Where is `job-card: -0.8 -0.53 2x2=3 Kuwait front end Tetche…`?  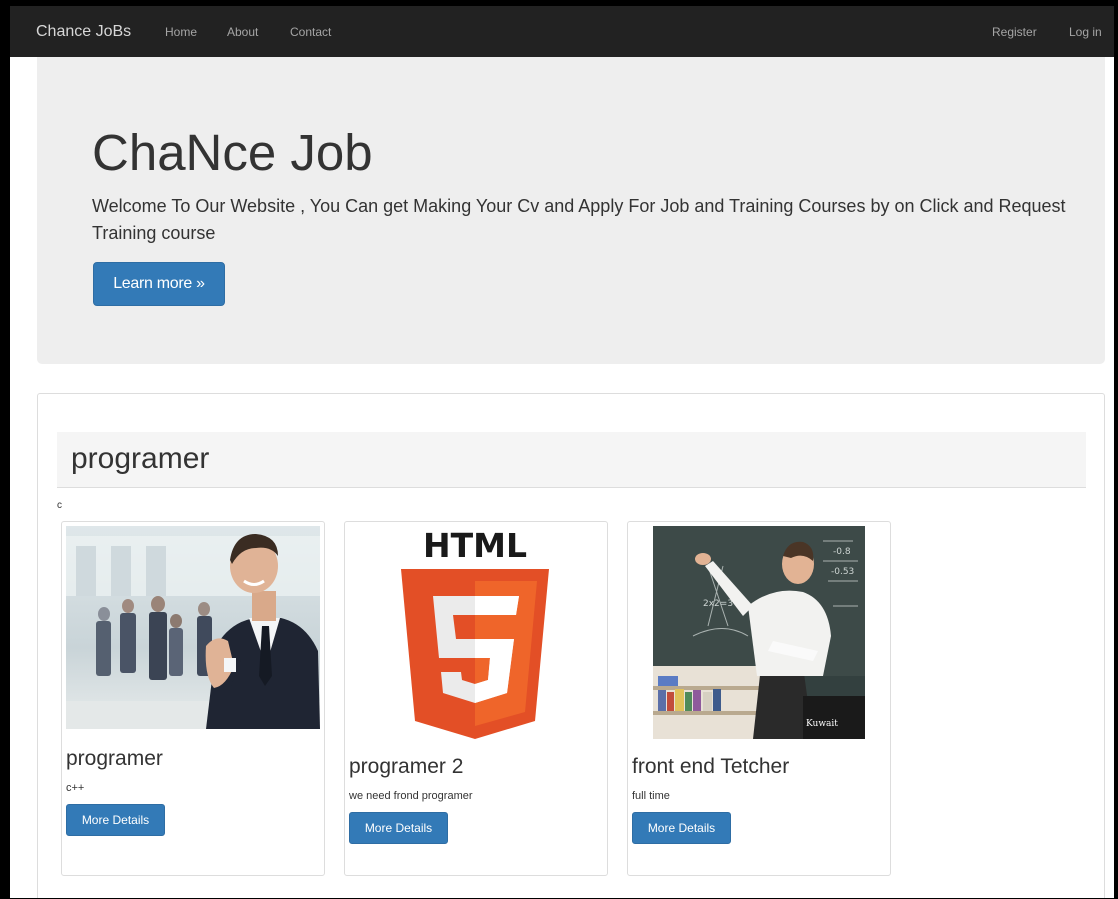 job-card: -0.8 -0.53 2x2=3 Kuwait front end Tetche… is located at coordinates (759, 698).